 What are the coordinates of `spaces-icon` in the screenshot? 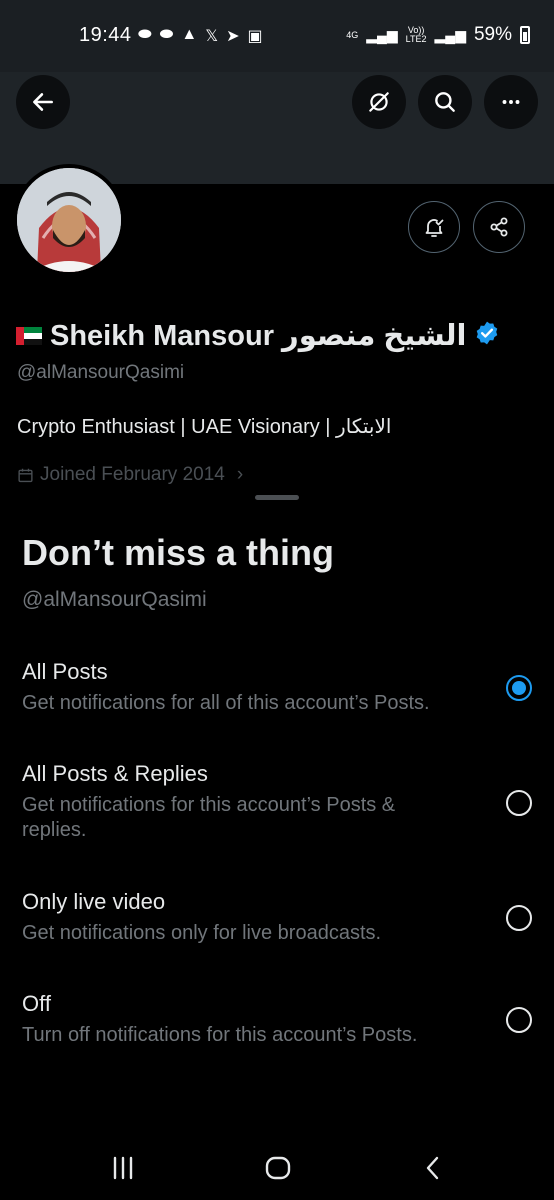 It's located at (379, 102).